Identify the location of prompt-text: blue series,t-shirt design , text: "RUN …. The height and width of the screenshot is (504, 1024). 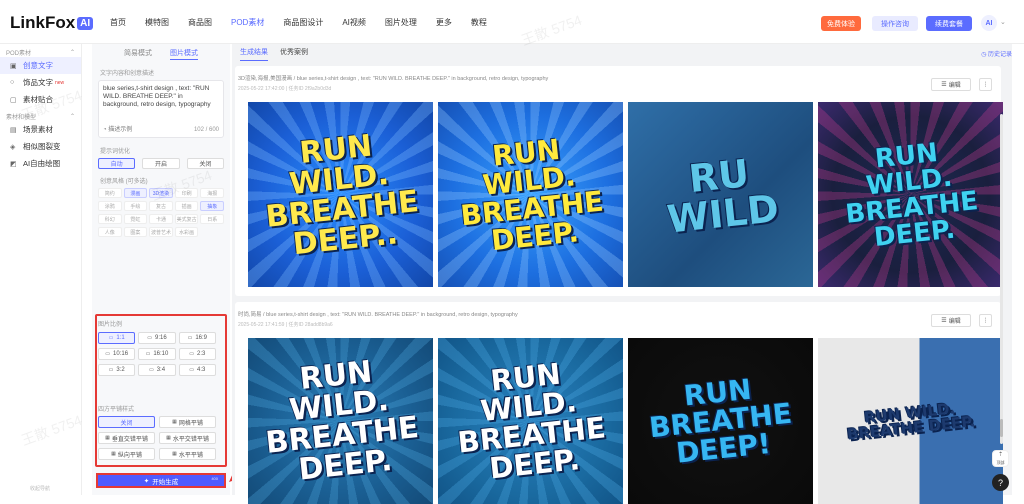
(157, 96).